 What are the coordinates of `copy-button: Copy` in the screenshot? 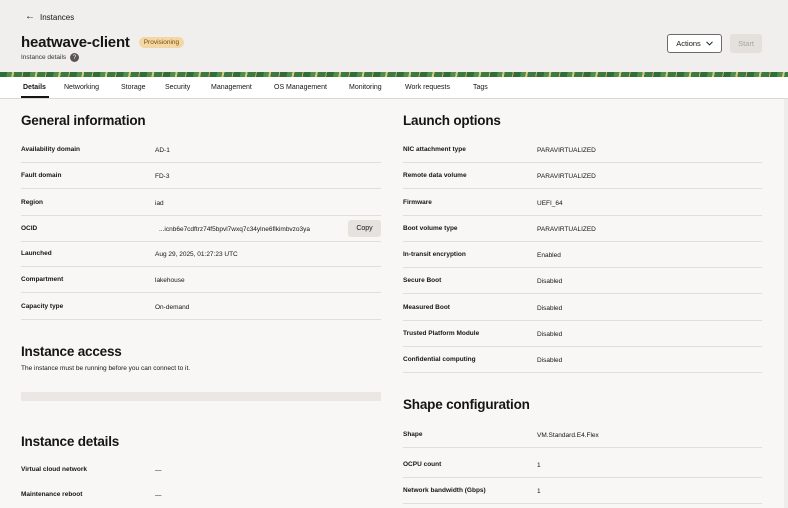 It's located at (364, 228).